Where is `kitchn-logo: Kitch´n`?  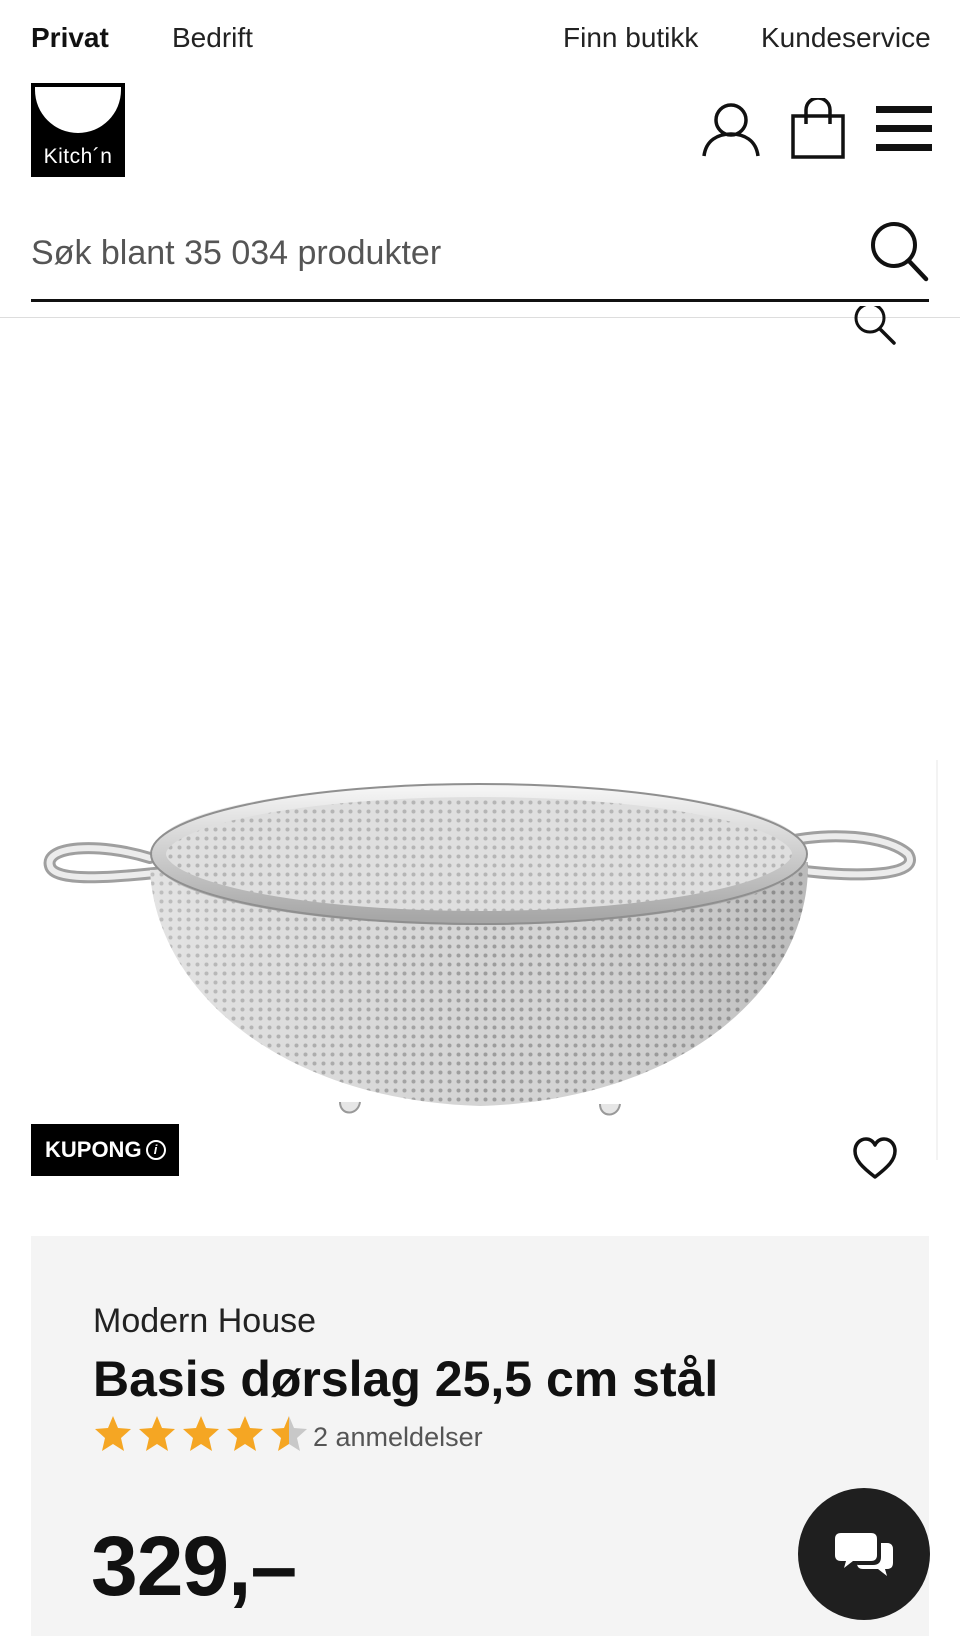 kitchn-logo: Kitch´n is located at coordinates (78, 130).